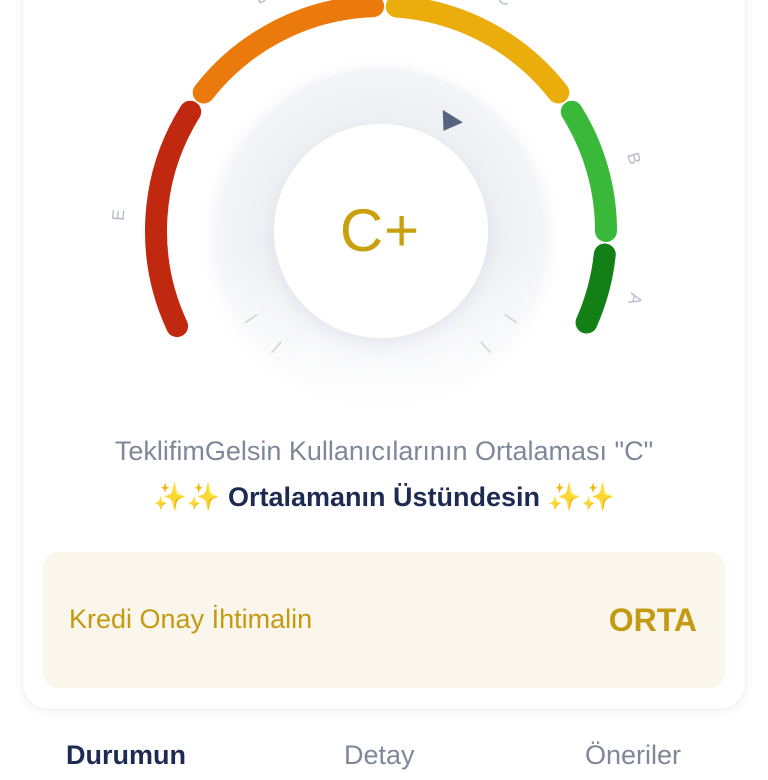  What do you see at coordinates (126, 755) in the screenshot?
I see `tab-durumun: Durumun` at bounding box center [126, 755].